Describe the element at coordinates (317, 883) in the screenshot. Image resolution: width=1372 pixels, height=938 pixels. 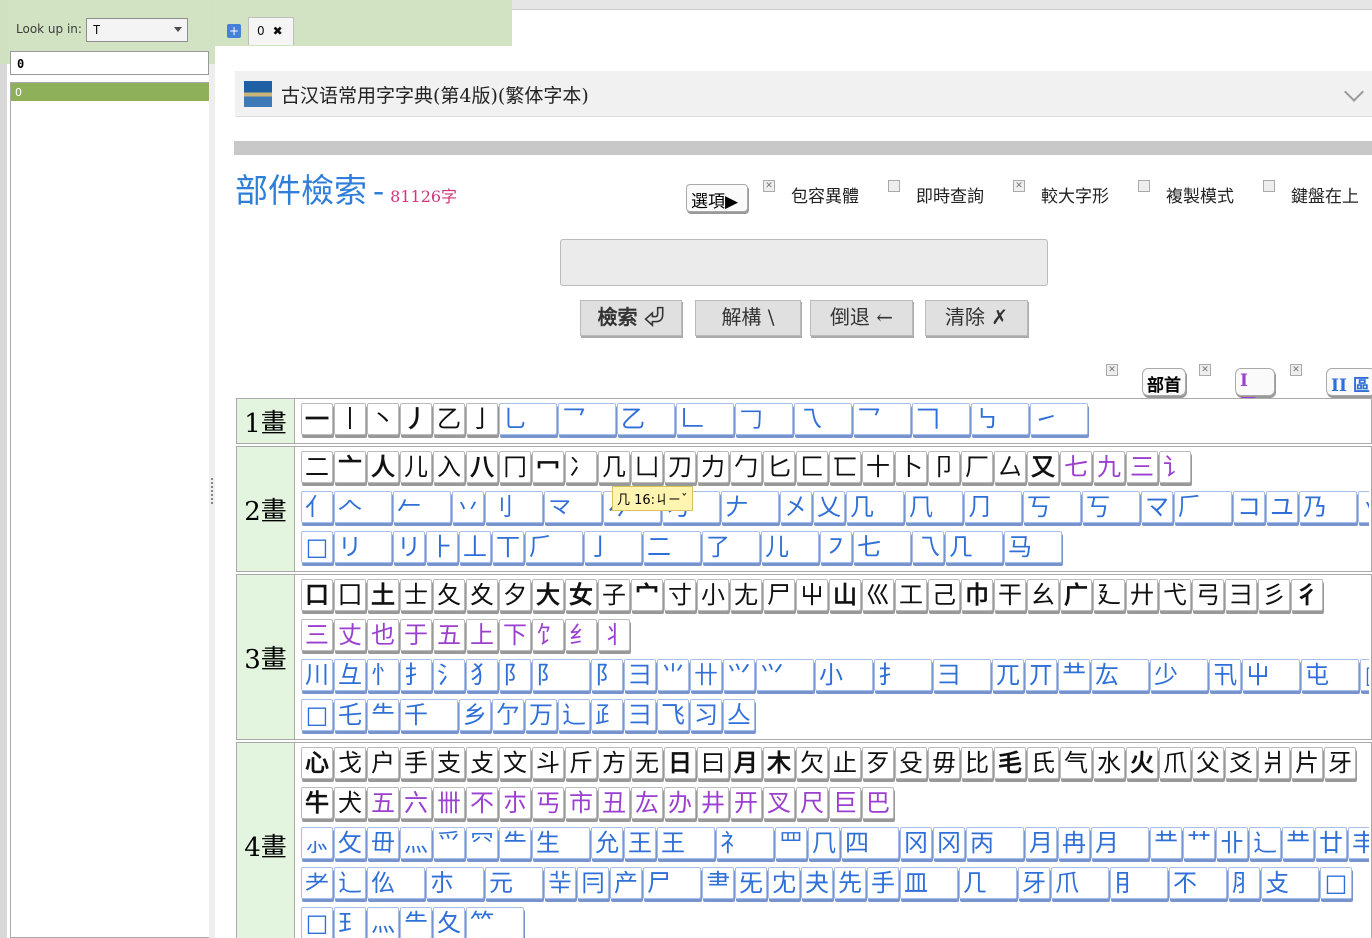
I see `component-key: 耂` at that location.